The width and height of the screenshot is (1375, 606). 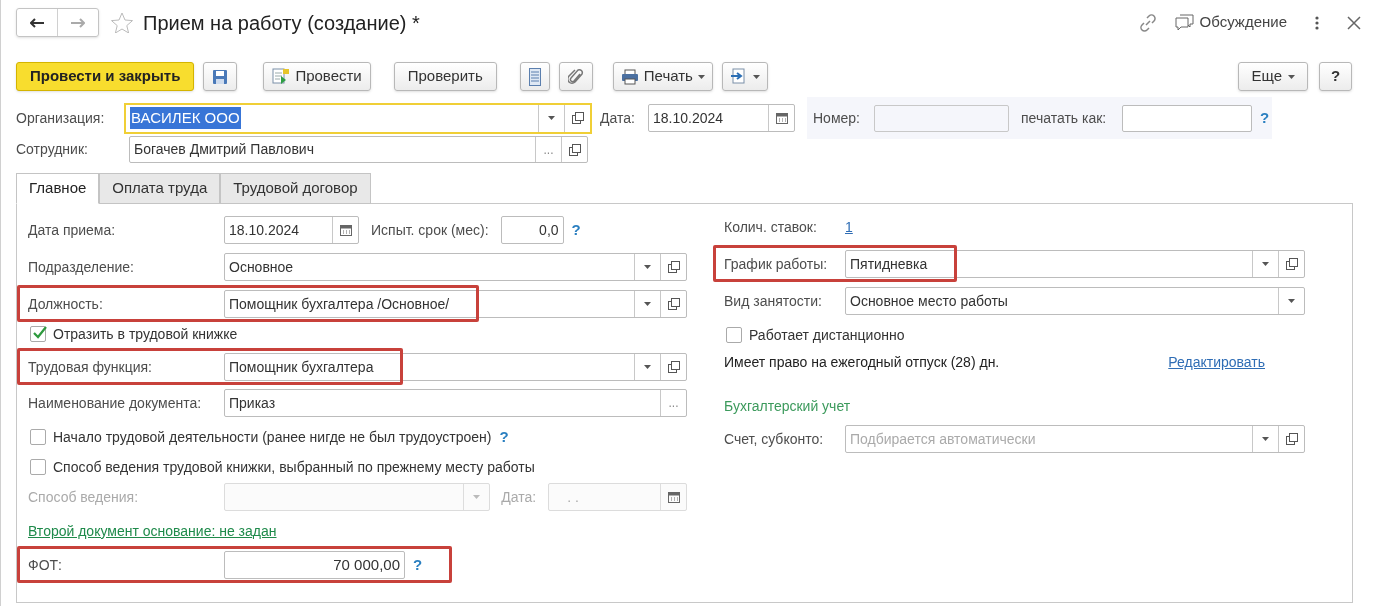 I want to click on list-button, so click(x=534, y=76).